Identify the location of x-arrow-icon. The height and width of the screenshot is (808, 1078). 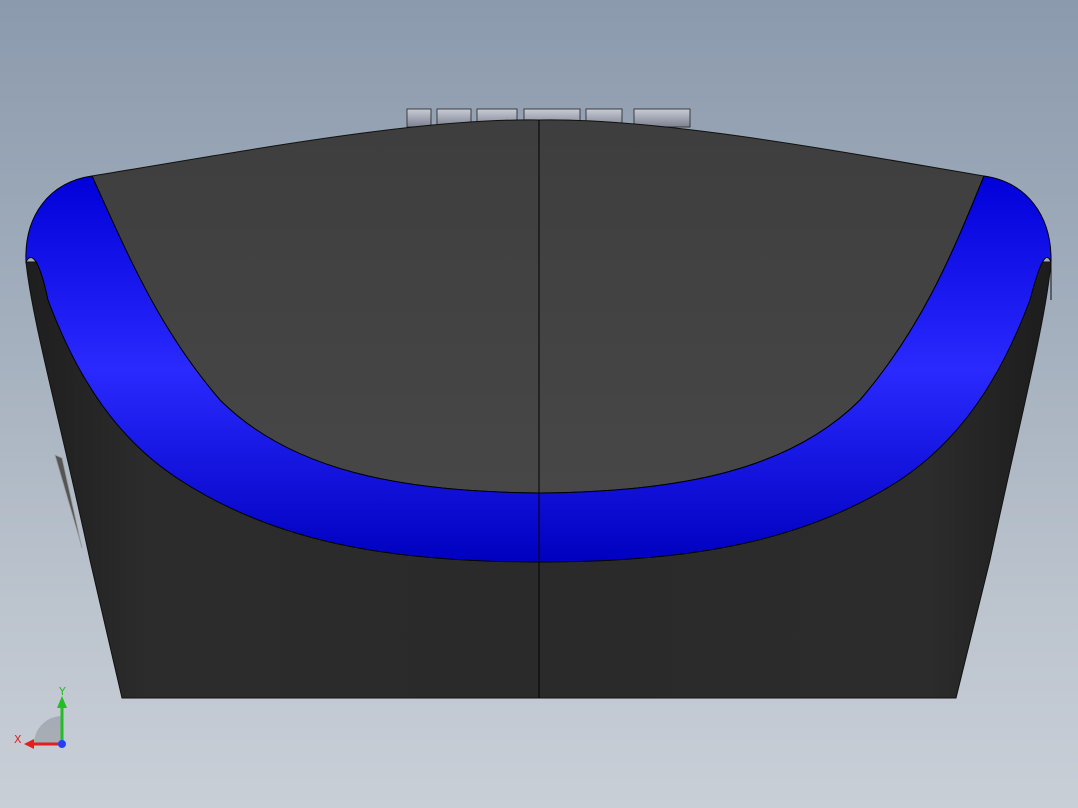
(29, 744).